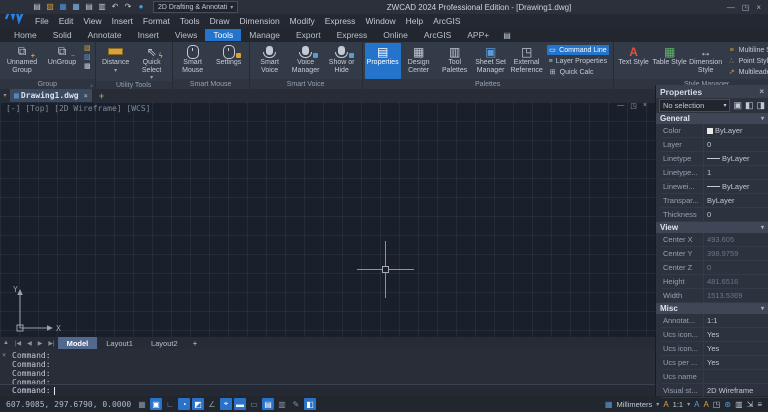  I want to click on units-dropdown: Millimeters, so click(634, 404).